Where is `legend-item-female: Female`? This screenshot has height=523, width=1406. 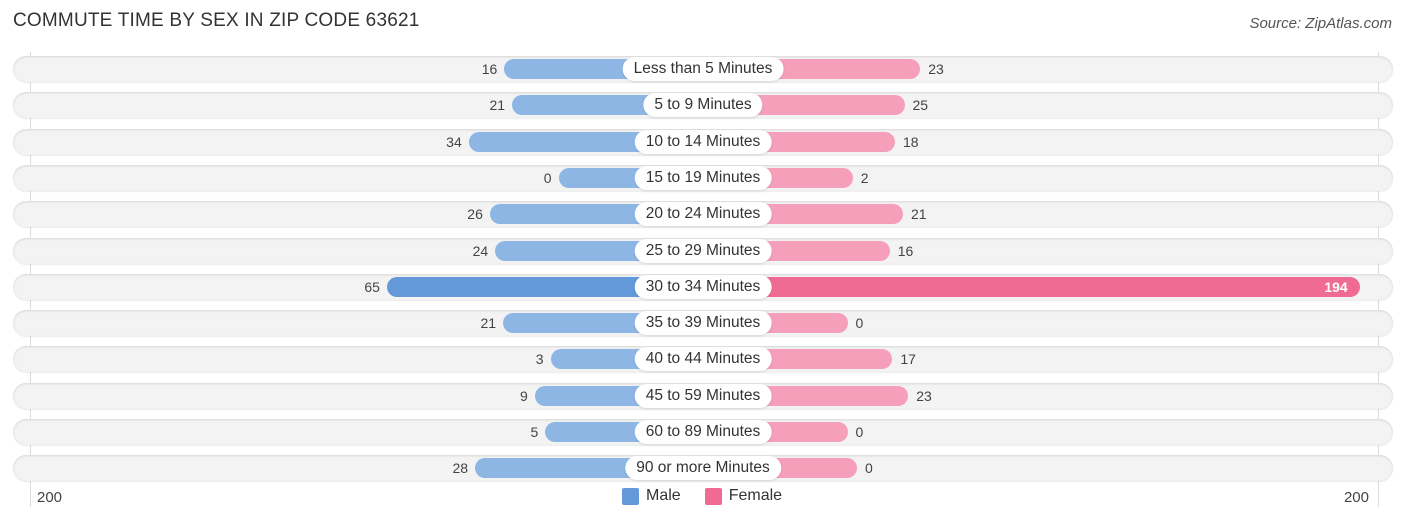 legend-item-female: Female is located at coordinates (743, 496).